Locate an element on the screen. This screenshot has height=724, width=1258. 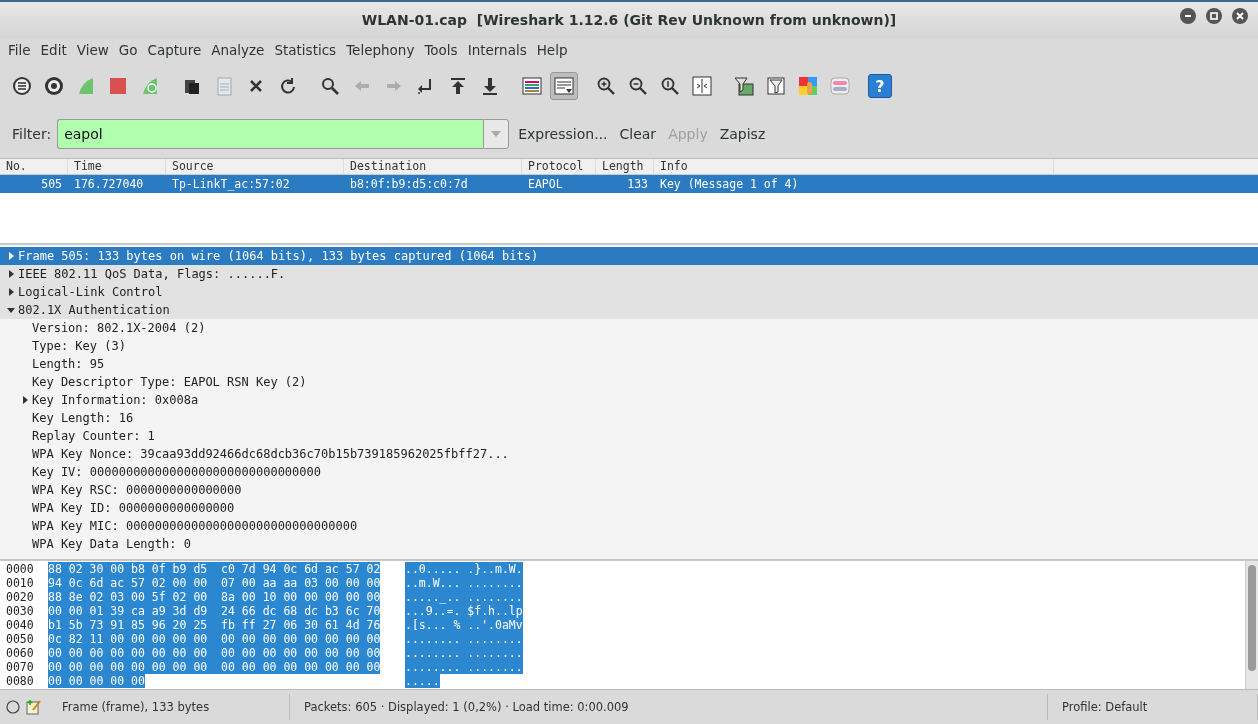
tree-row: Replay Counter: 1 is located at coordinates (629, 436).